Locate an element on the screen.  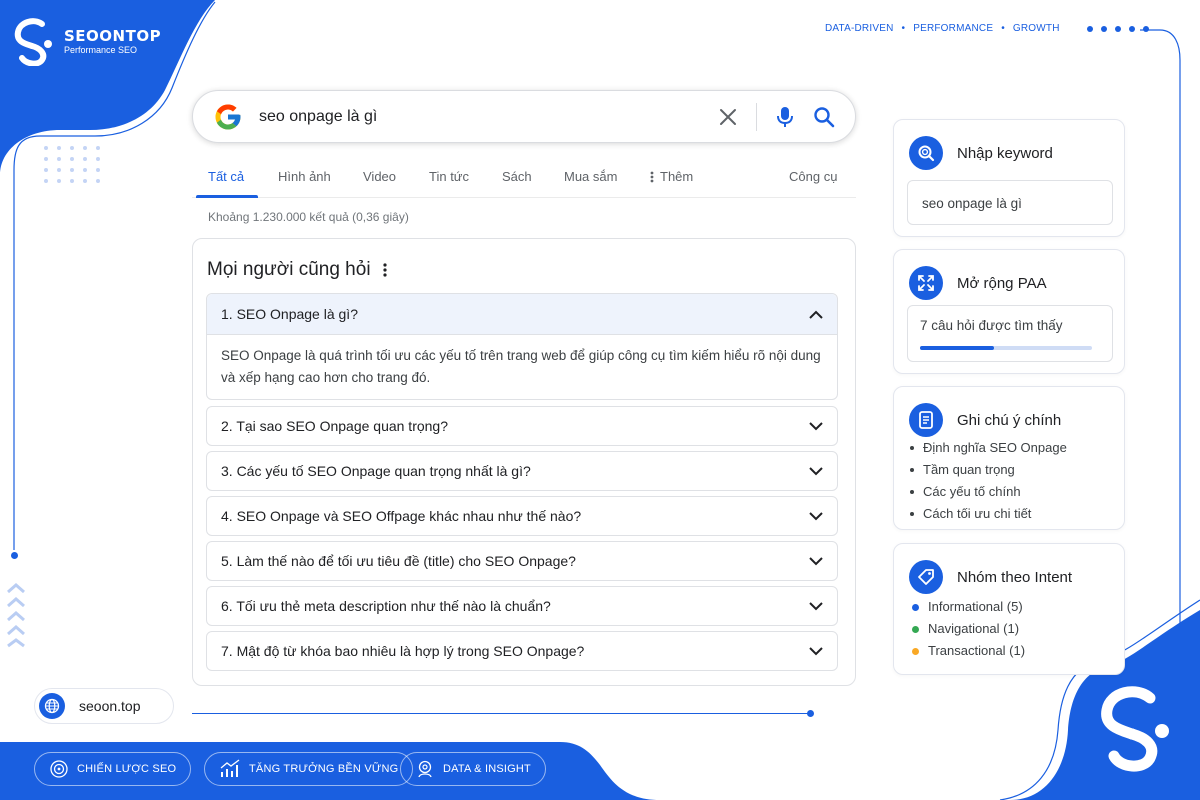
brand-name: SEOONTOP is located at coordinates (113, 35).